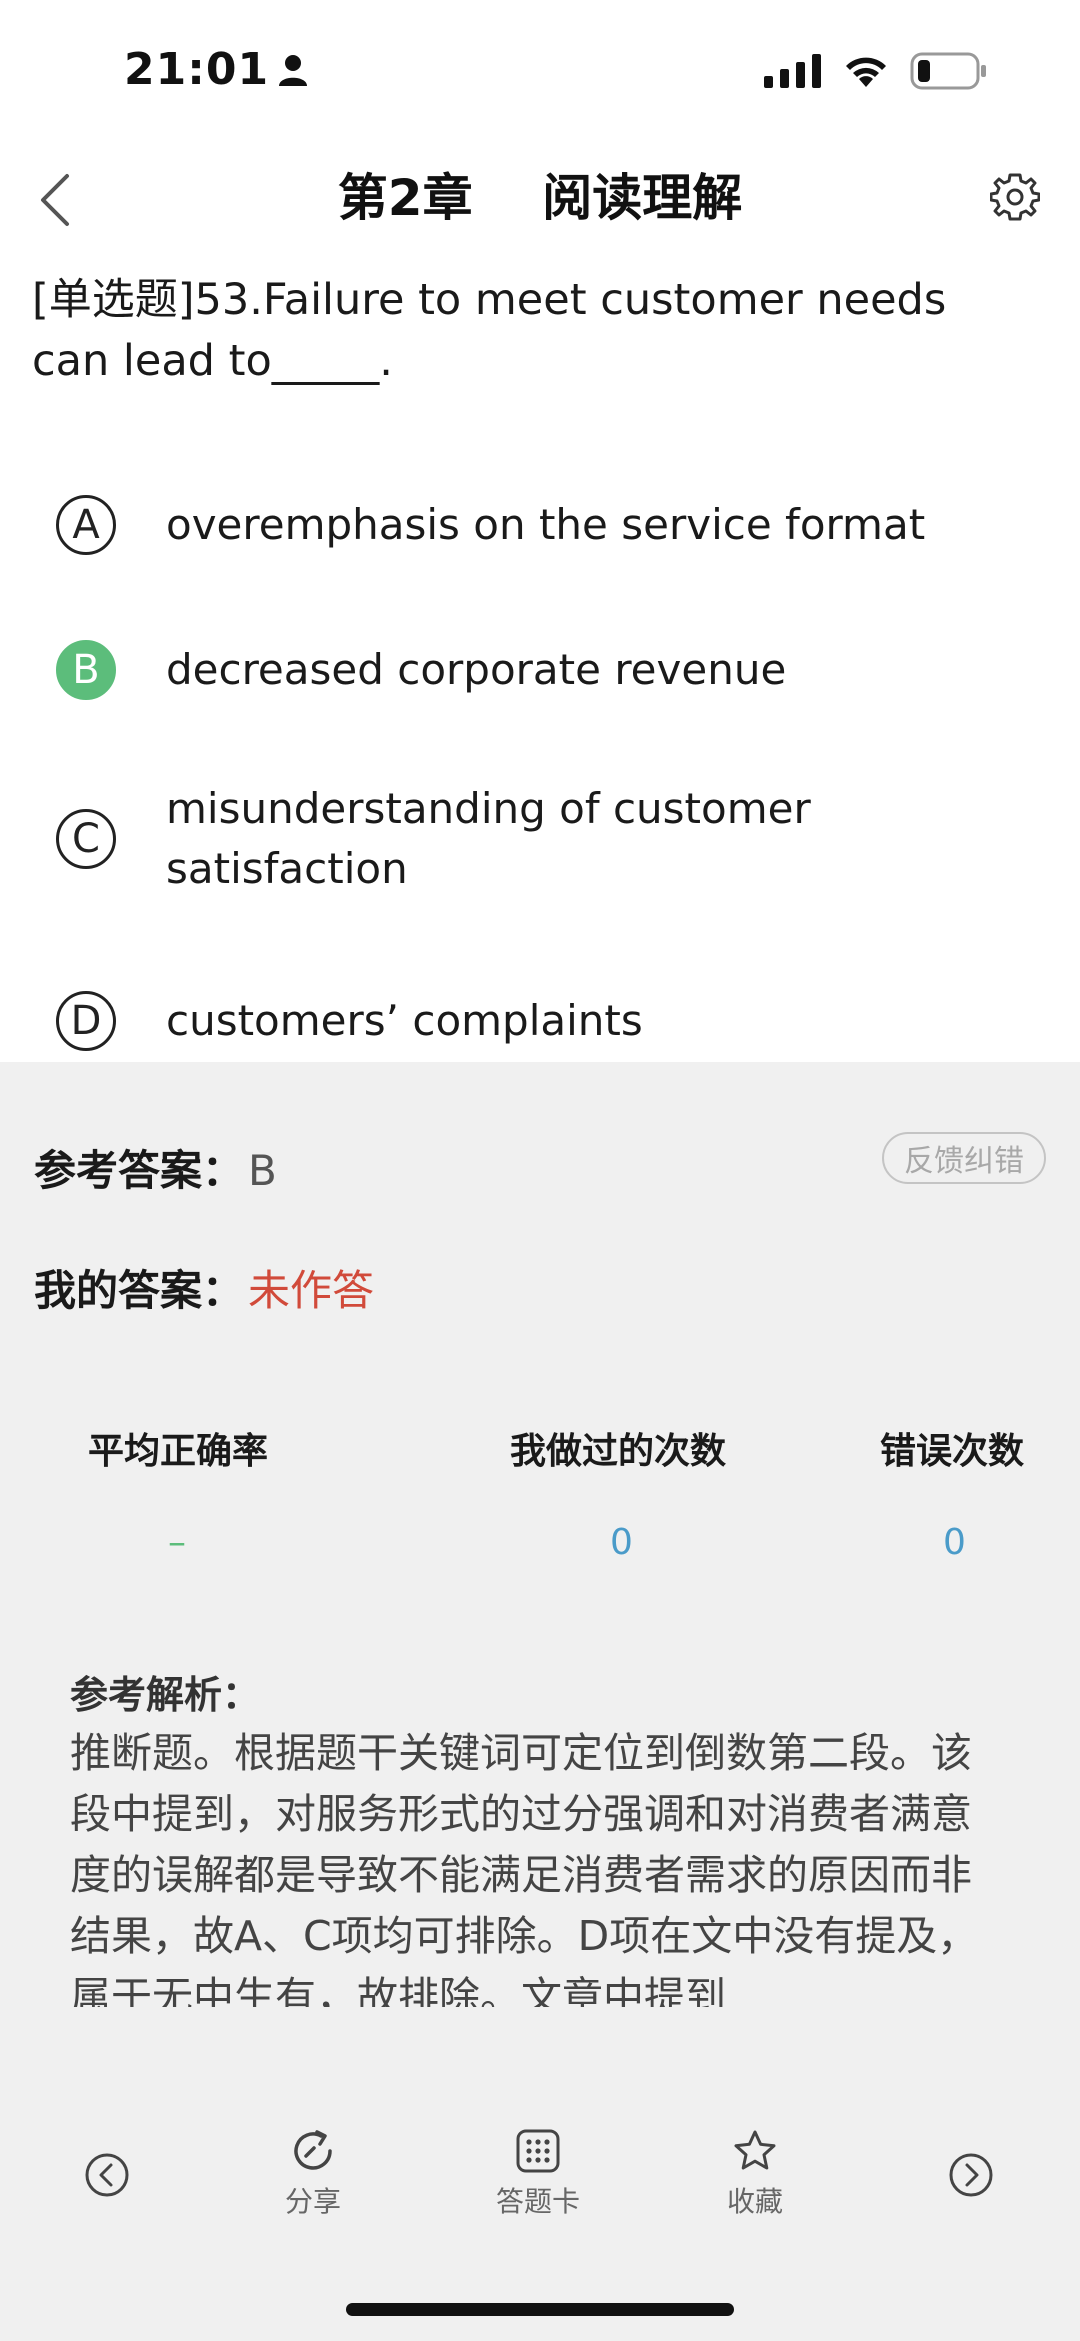 The width and height of the screenshot is (1080, 2341). I want to click on status-icons, so click(876, 71).